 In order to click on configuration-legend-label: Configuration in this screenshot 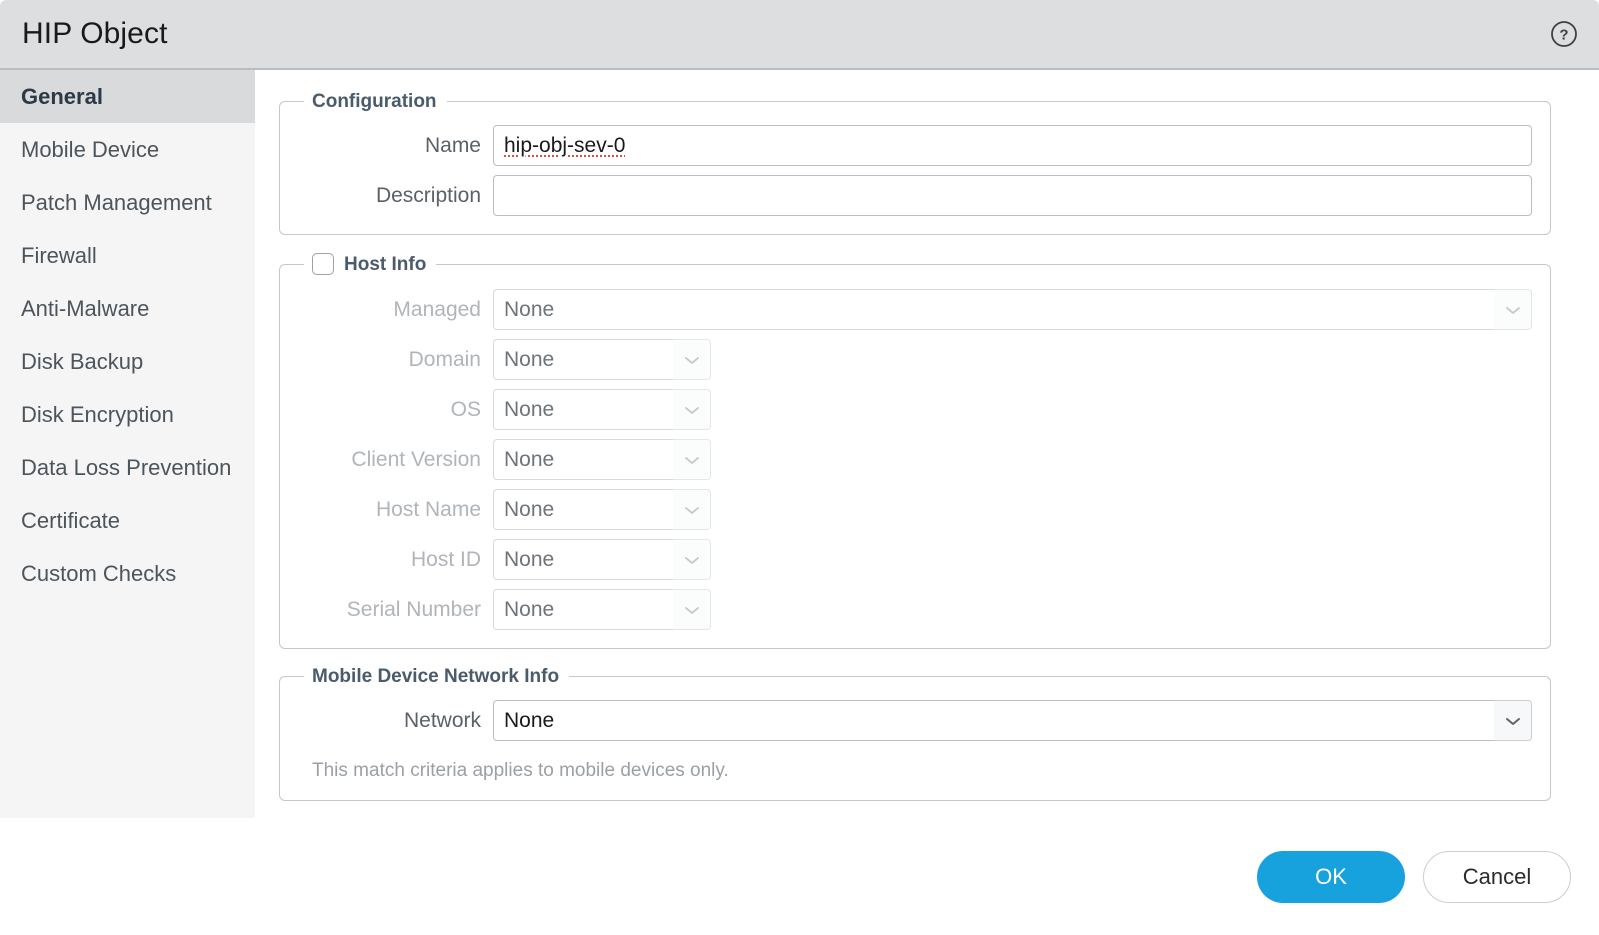, I will do `click(374, 101)`.